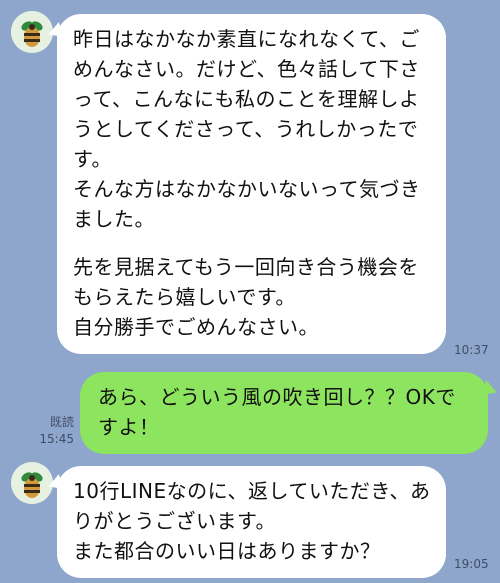 This screenshot has width=500, height=583. I want to click on message-line: ました。, so click(114, 219).